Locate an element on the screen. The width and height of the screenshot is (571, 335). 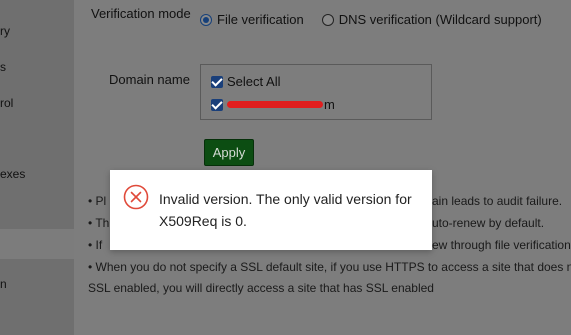
note-line-2-right: uto-renew by default. is located at coordinates (488, 223).